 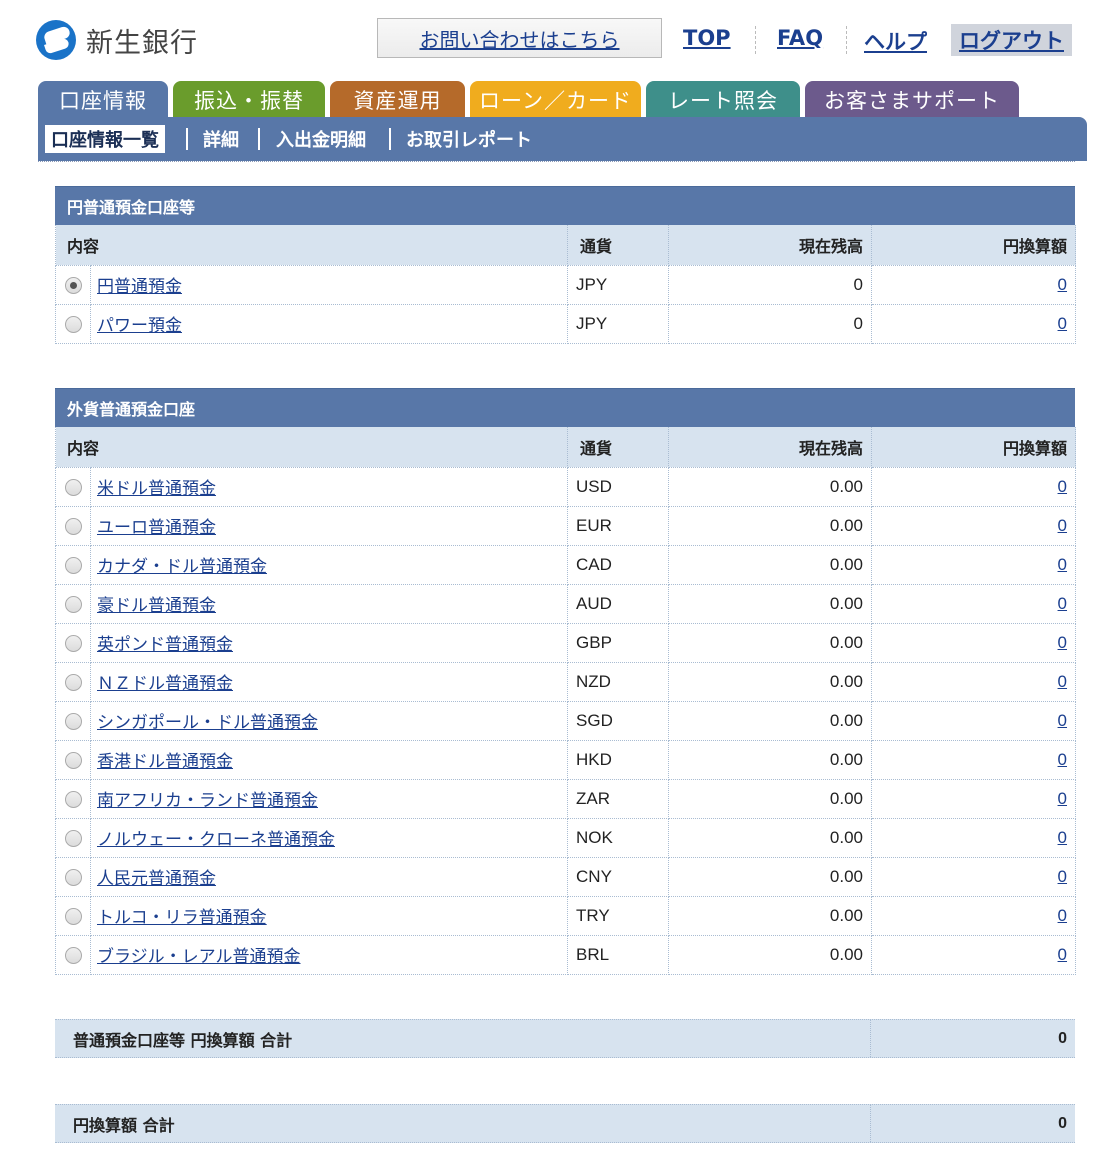 What do you see at coordinates (566, 759) in the screenshot?
I see `account-row: 香港ドル普通預金 HKD 0.00 0` at bounding box center [566, 759].